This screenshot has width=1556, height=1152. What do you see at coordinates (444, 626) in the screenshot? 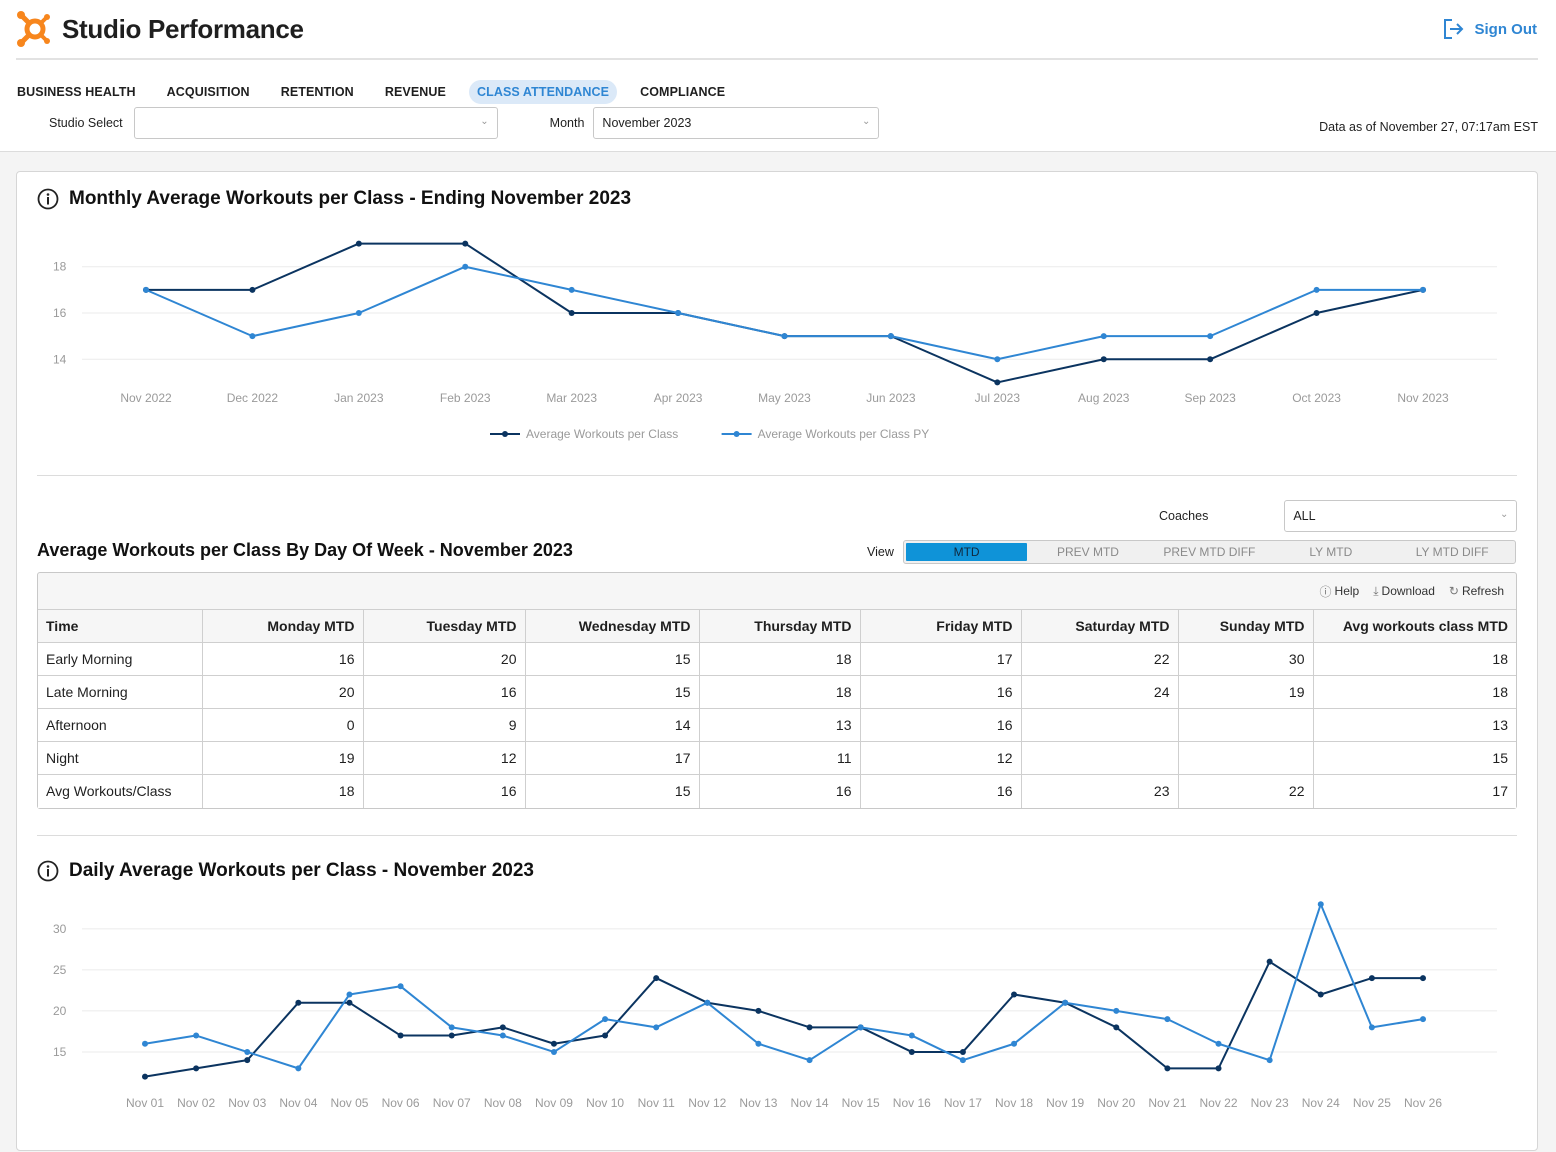
I see `column-header: Tuesday MTD` at bounding box center [444, 626].